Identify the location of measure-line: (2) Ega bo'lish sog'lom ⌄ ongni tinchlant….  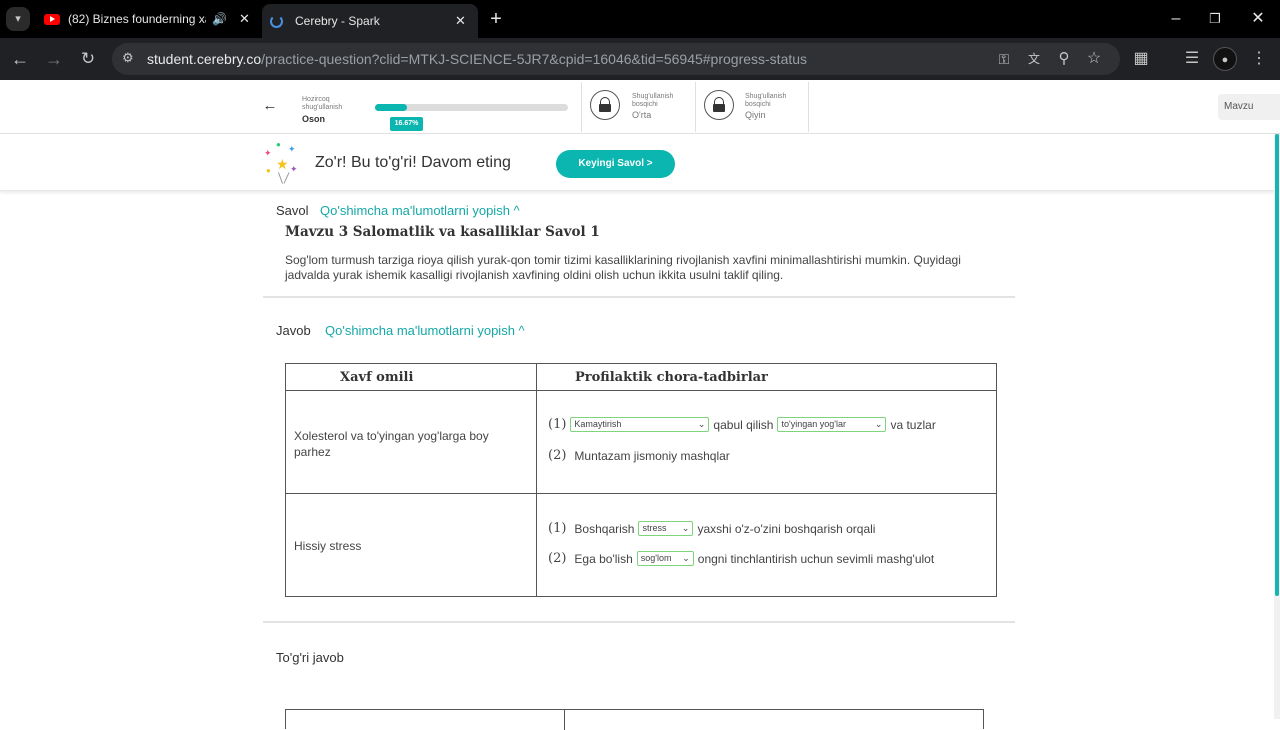
(741, 558).